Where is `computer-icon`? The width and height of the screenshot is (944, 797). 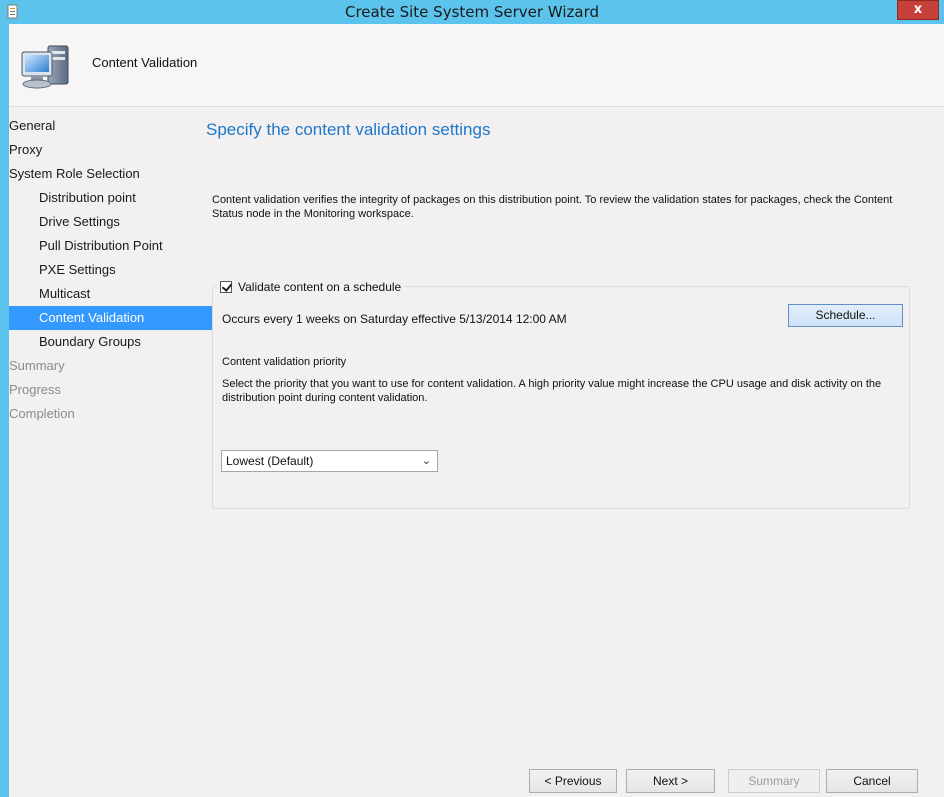 computer-icon is located at coordinates (45, 67).